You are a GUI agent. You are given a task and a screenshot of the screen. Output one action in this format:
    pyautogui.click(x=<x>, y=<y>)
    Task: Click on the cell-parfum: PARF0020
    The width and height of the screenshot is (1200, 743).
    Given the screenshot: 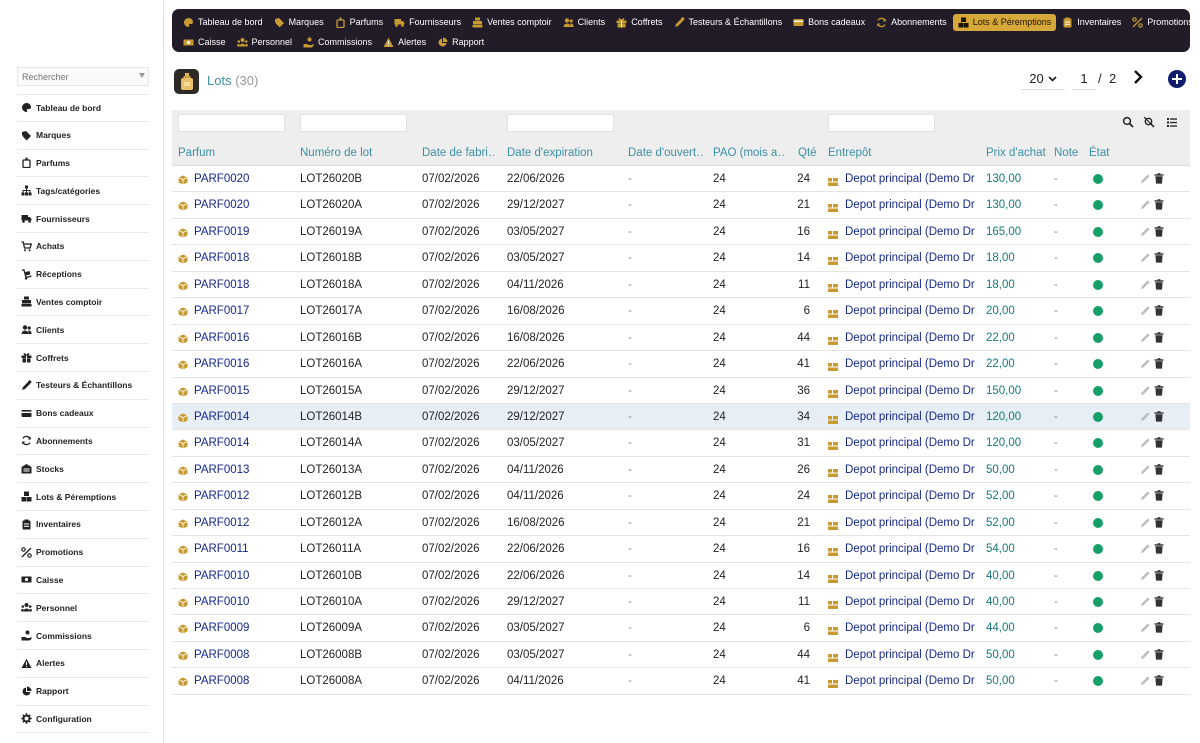 What is the action you would take?
    pyautogui.click(x=244, y=179)
    